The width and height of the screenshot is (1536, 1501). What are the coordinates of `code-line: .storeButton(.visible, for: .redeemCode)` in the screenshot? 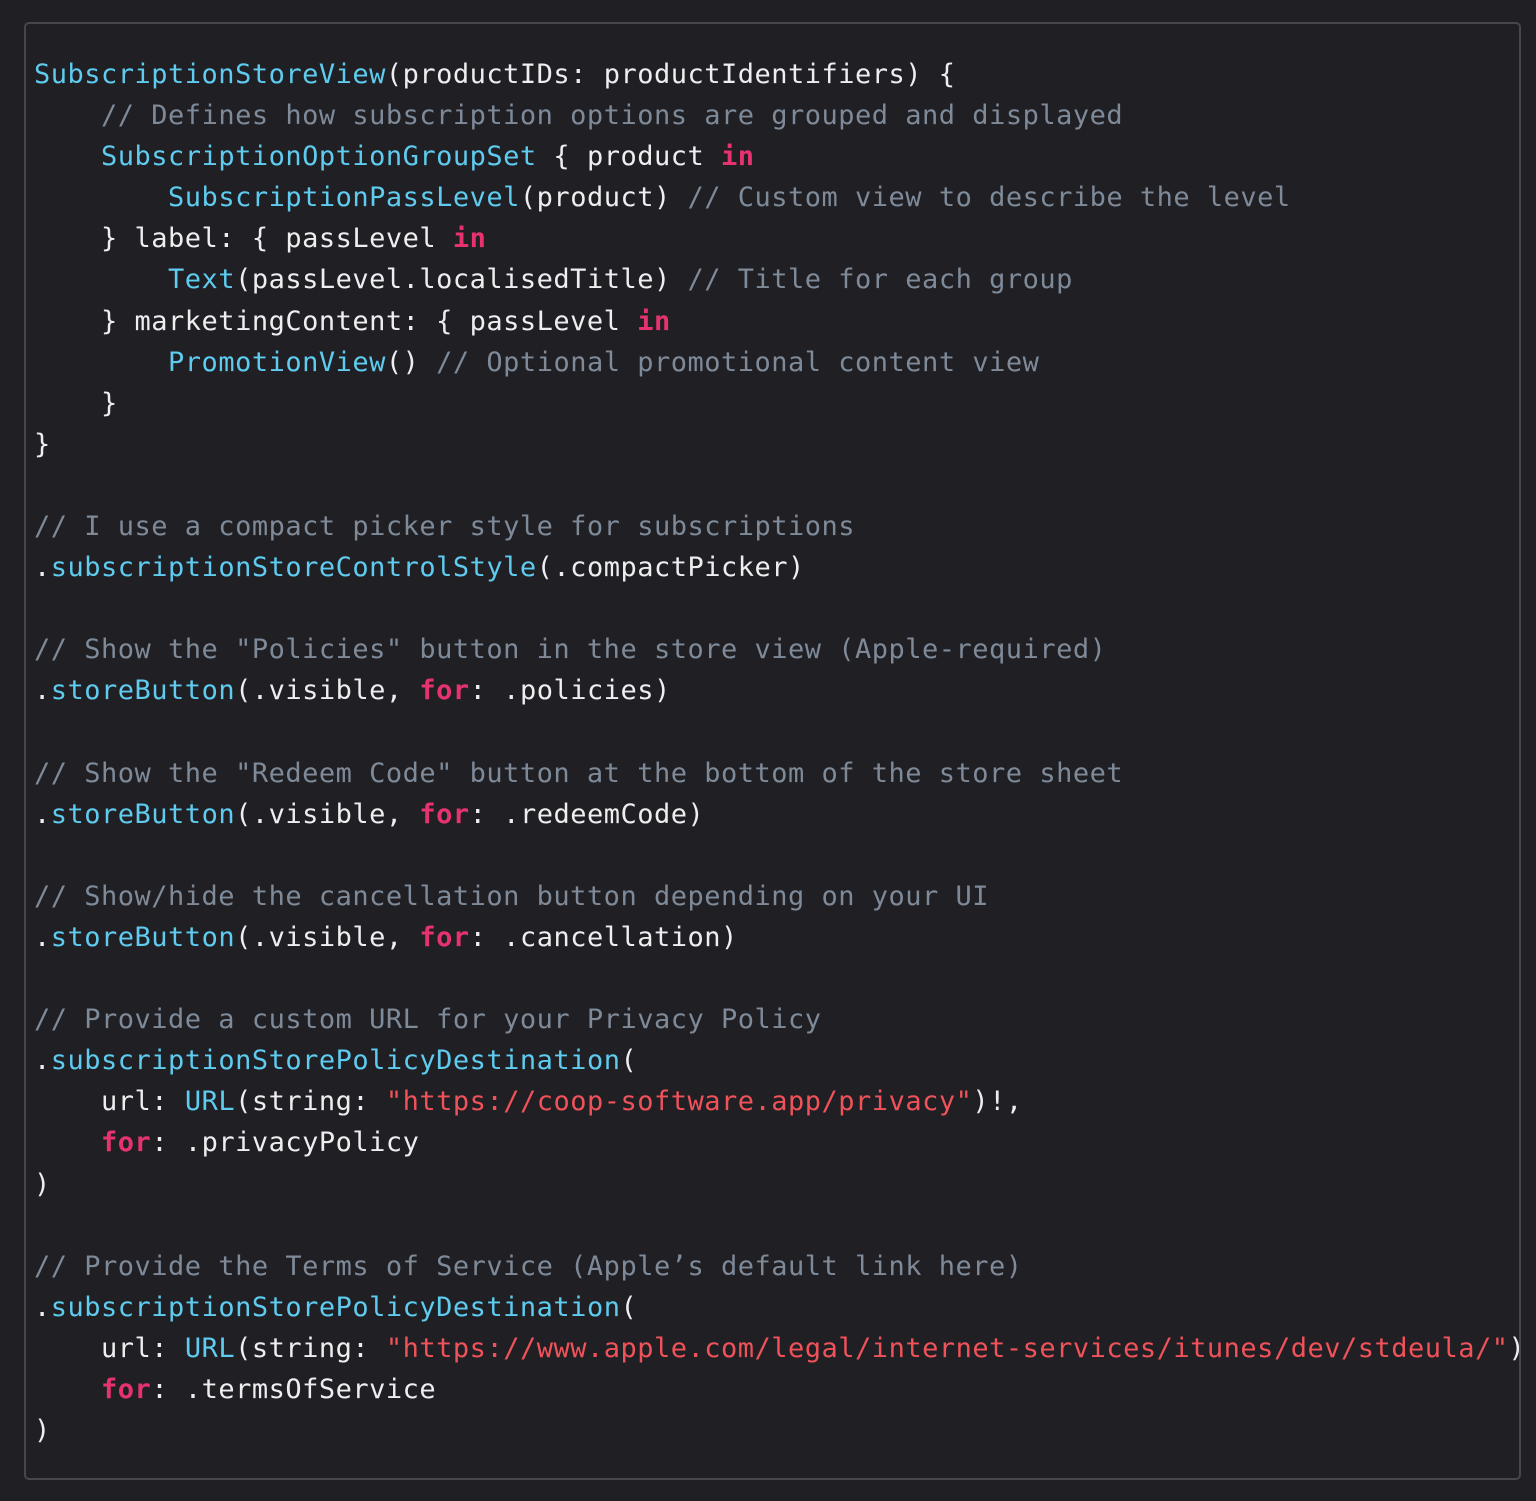 It's located at (776, 814).